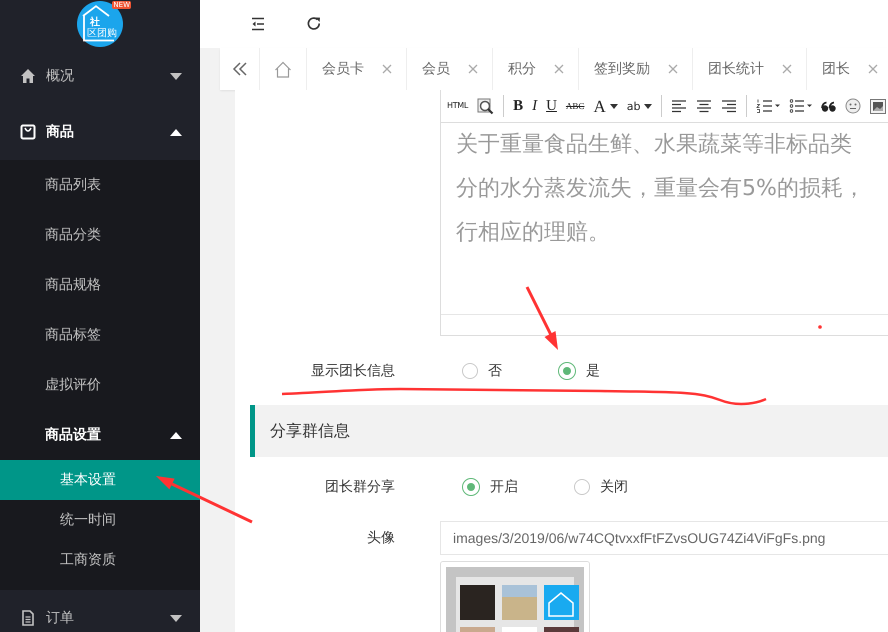  Describe the element at coordinates (768, 106) in the screenshot. I see `numbered-list-icon` at that location.